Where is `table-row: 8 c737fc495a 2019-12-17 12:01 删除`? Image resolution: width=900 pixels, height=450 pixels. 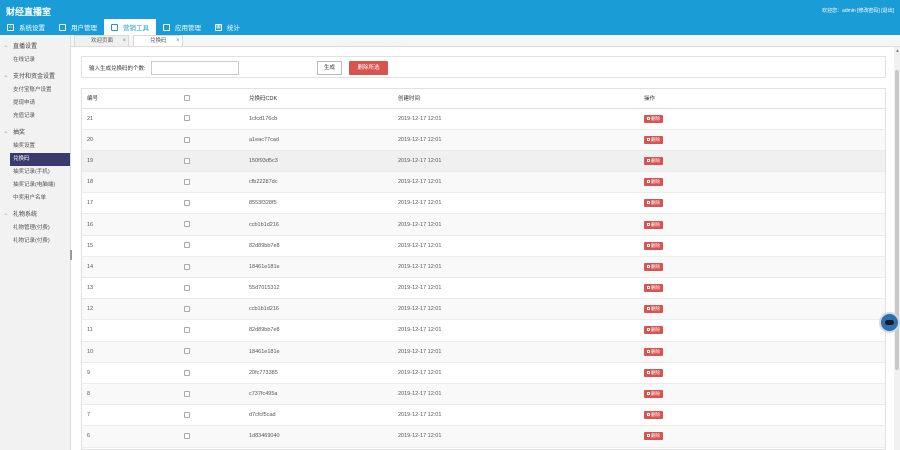
table-row: 8 c737fc495a 2019-12-17 12:01 删除 is located at coordinates (483, 394).